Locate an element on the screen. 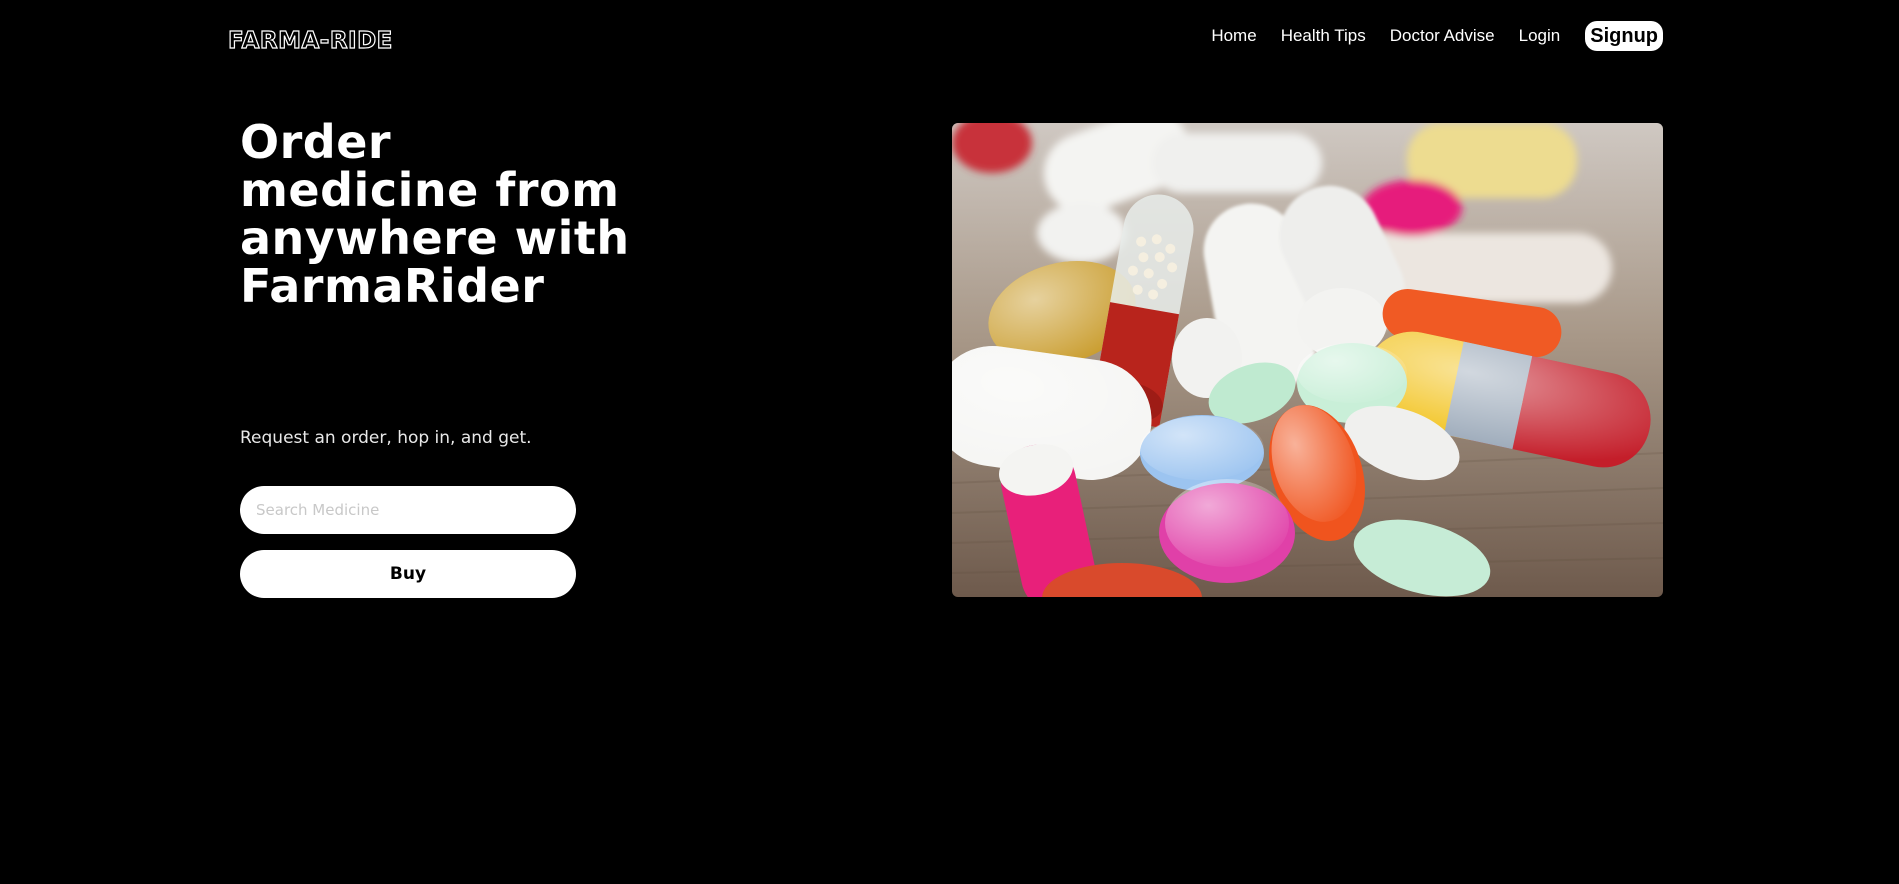  site-logo: FARMA-RIDE is located at coordinates (310, 41).